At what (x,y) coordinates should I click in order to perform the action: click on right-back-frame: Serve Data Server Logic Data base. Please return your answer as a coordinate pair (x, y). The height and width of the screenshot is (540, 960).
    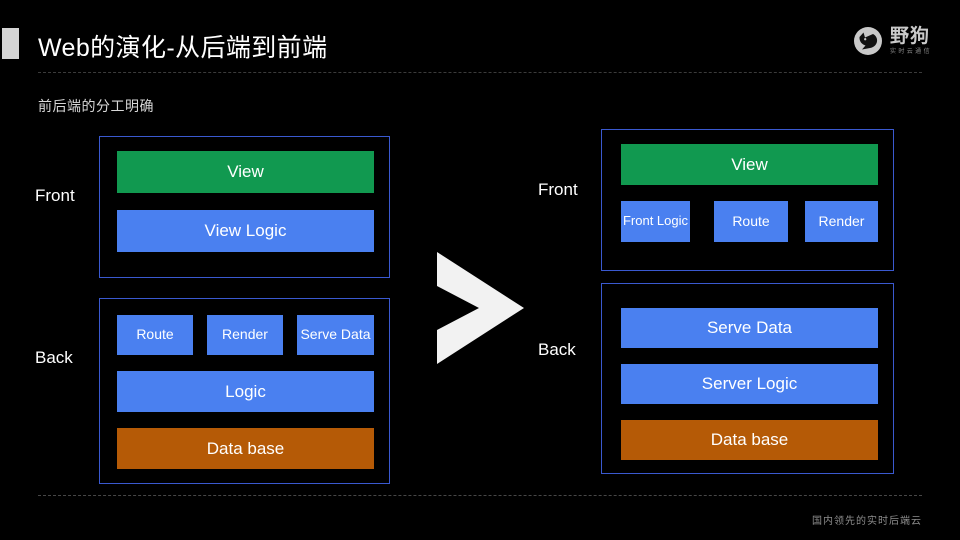
    Looking at the image, I should click on (747, 378).